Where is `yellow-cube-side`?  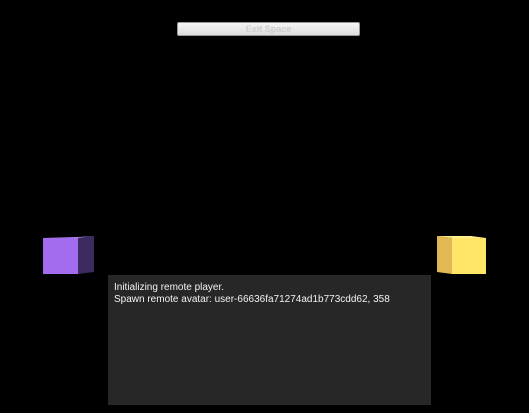
yellow-cube-side is located at coordinates (444, 255).